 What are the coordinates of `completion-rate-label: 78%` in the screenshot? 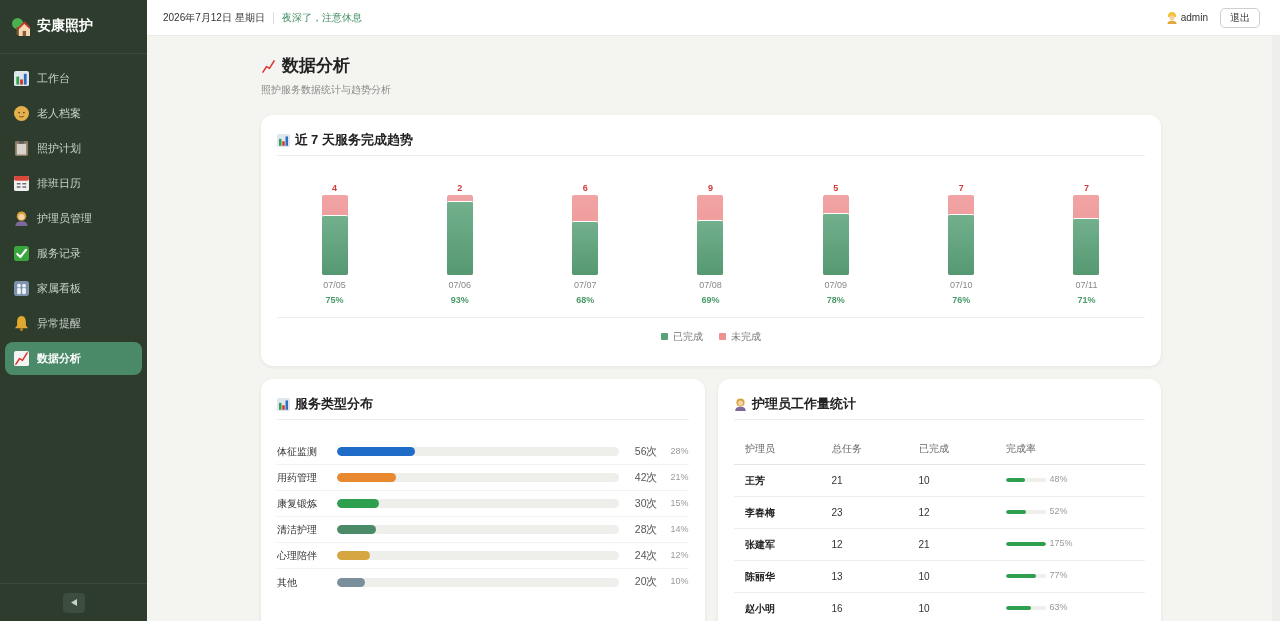 It's located at (835, 300).